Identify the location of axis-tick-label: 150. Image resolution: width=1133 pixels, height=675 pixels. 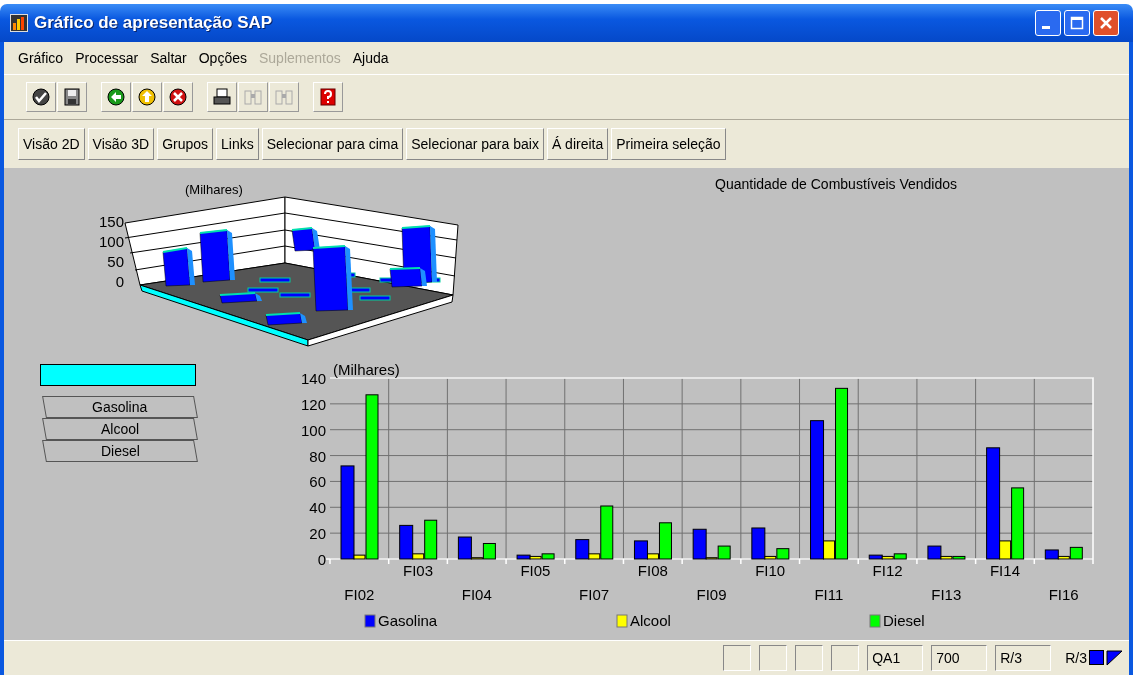
(111, 222).